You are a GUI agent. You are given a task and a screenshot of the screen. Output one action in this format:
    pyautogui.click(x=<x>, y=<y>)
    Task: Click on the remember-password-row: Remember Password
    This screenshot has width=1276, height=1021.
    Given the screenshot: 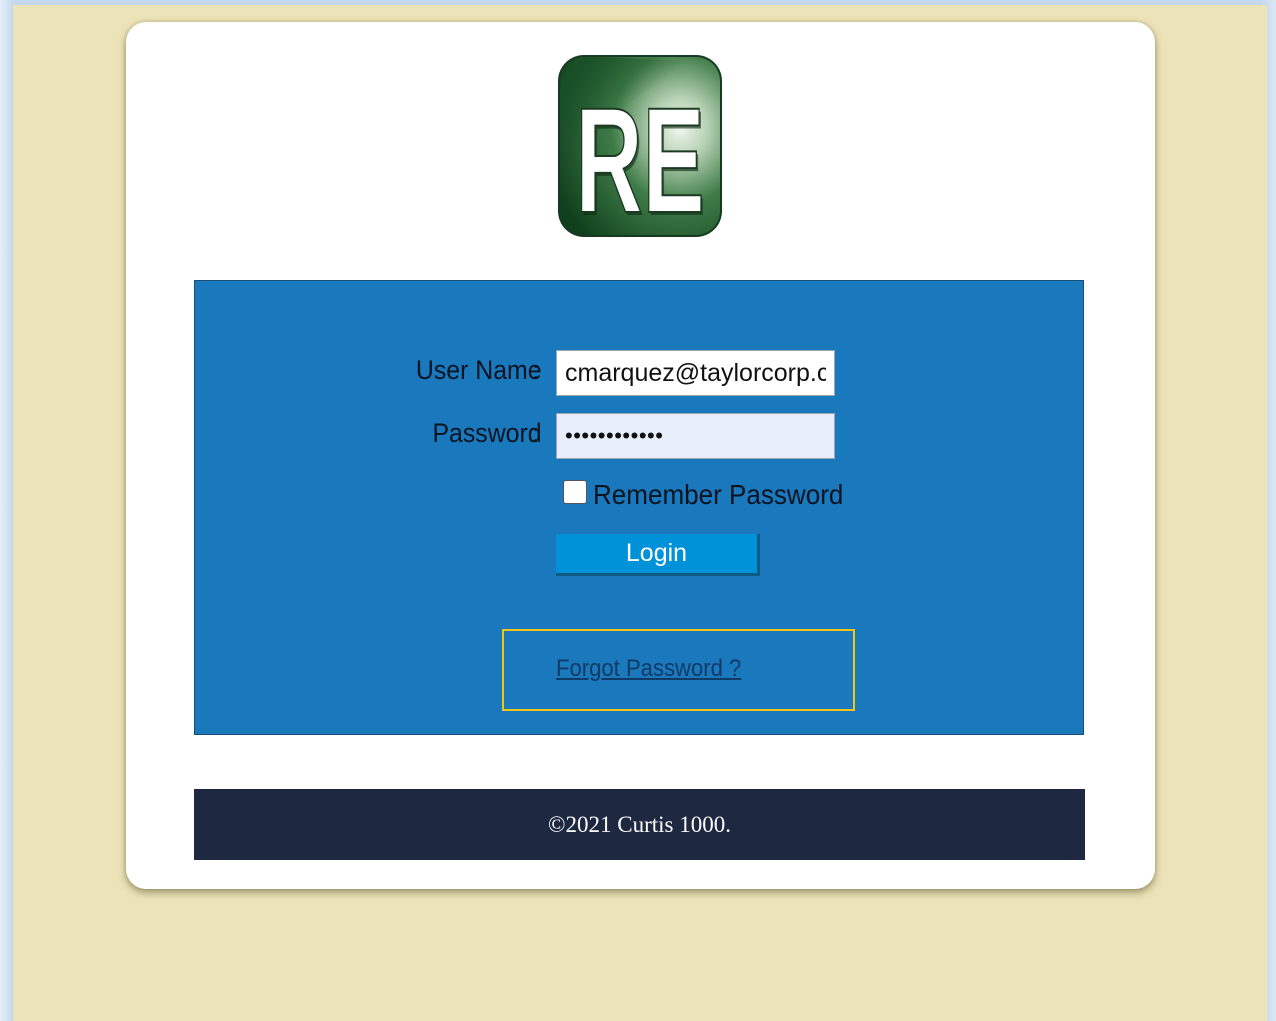 What is the action you would take?
    pyautogui.click(x=712, y=495)
    